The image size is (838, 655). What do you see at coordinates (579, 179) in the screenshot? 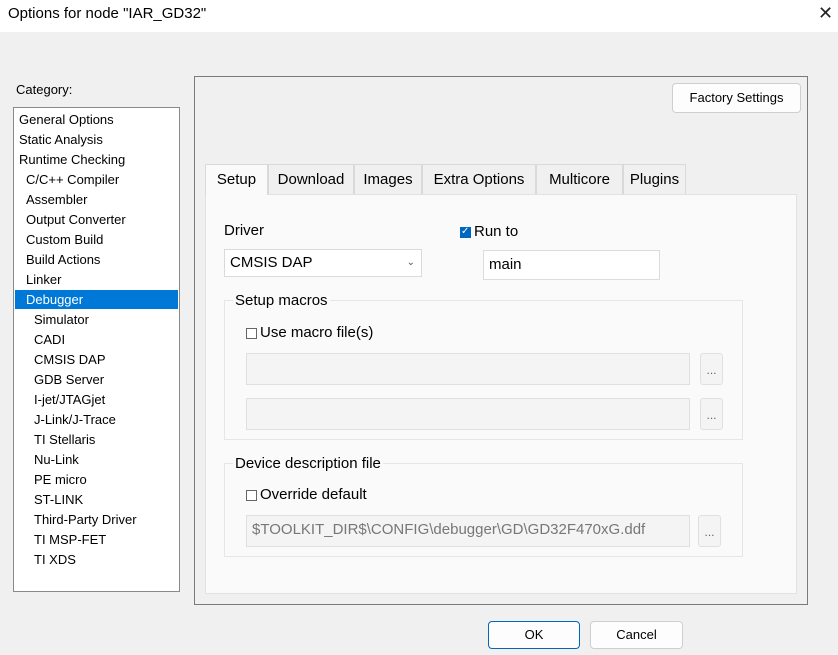
I see `tab-multicore: Multicore` at bounding box center [579, 179].